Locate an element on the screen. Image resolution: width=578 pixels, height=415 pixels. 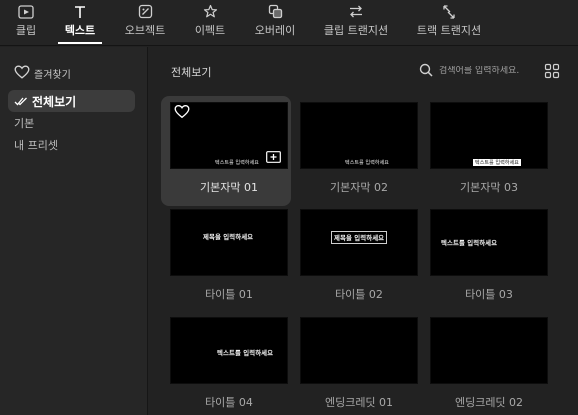
grid-view-button is located at coordinates (552, 71).